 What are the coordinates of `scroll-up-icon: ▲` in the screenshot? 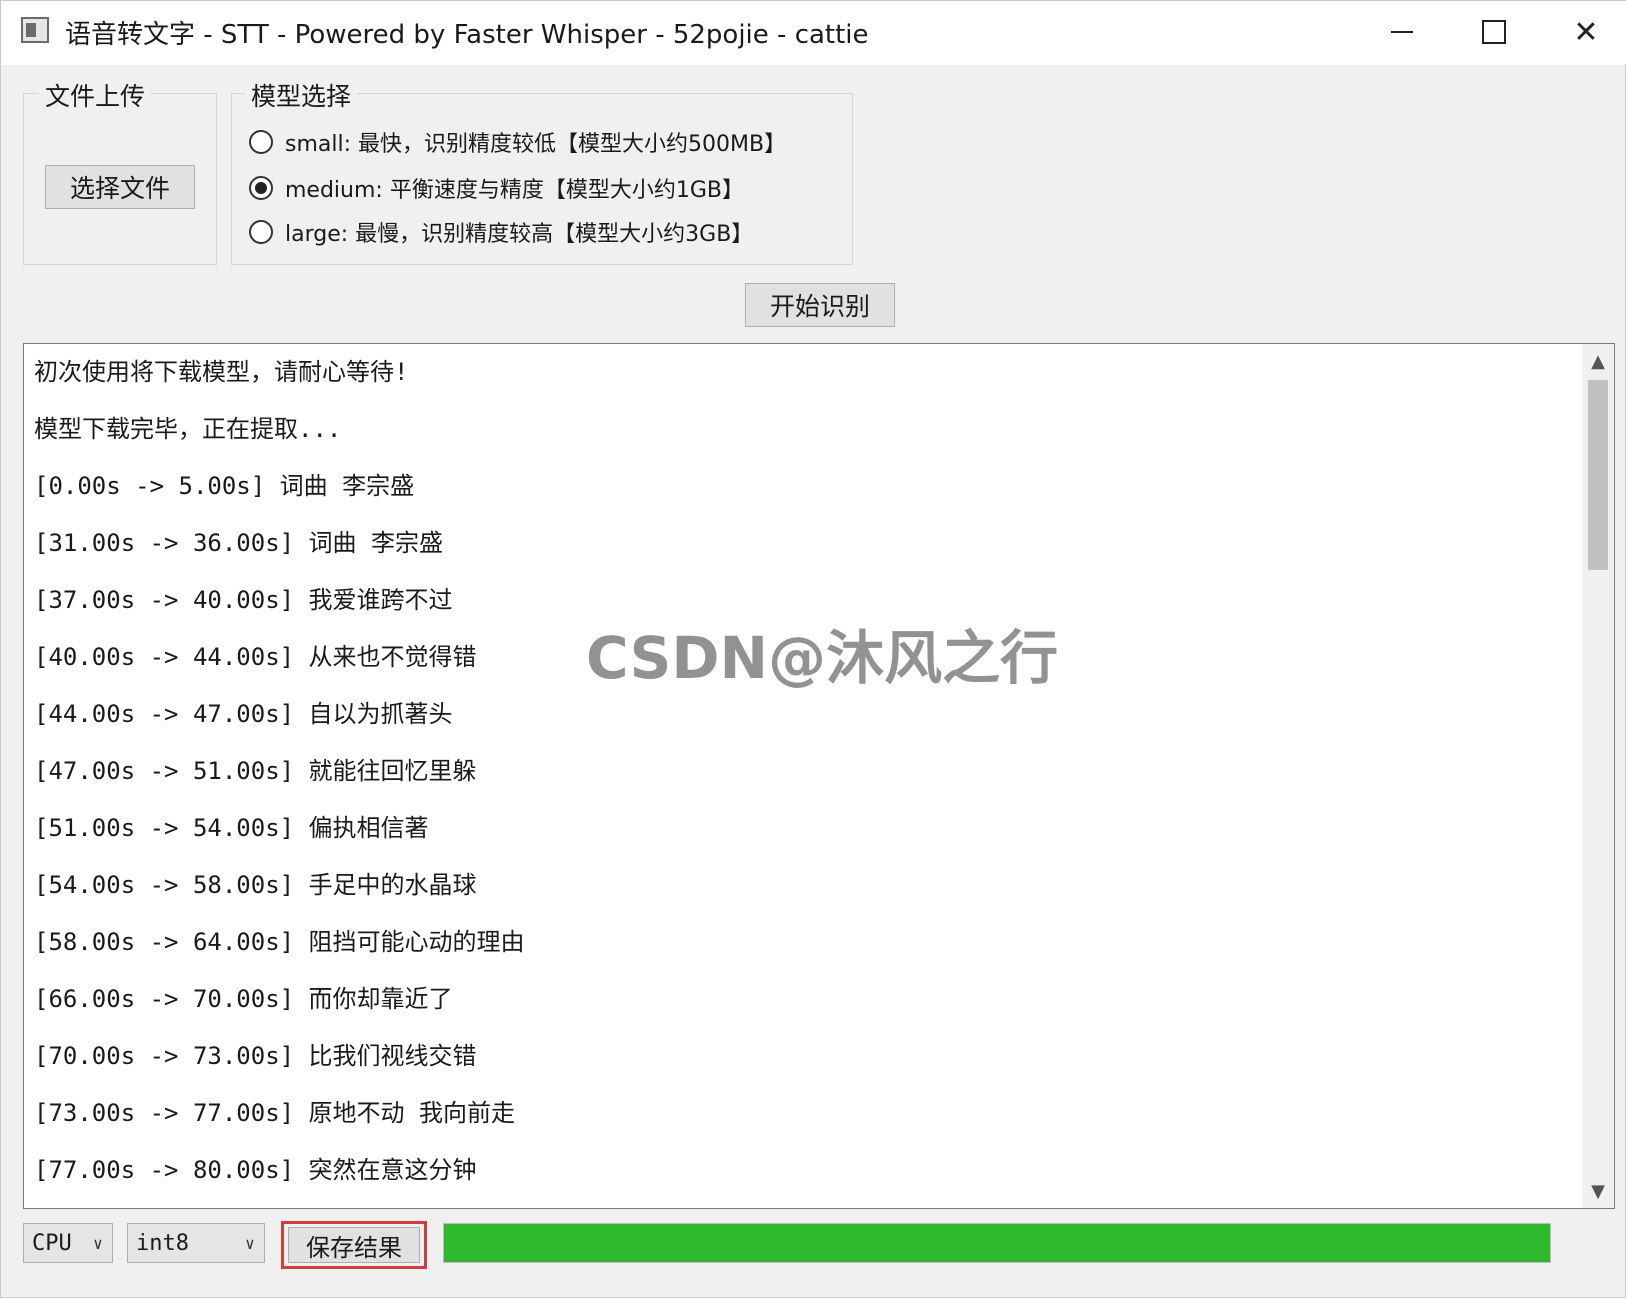 It's located at (1598, 361).